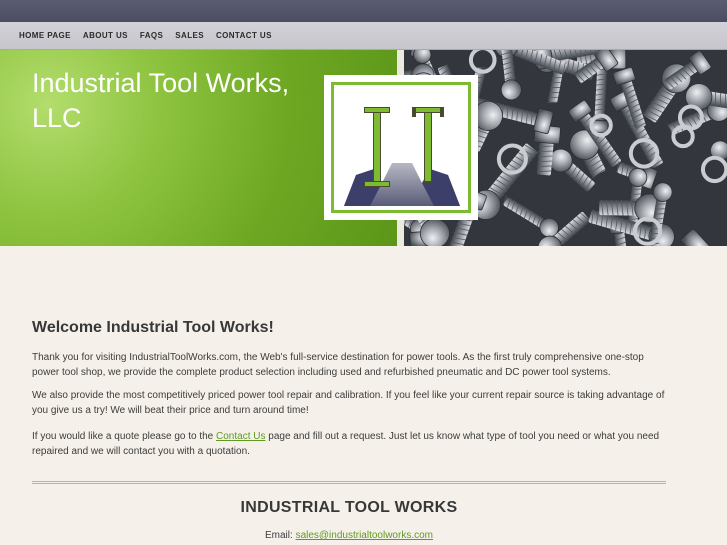 This screenshot has width=727, height=545. What do you see at coordinates (401, 147) in the screenshot?
I see `itw-logo` at bounding box center [401, 147].